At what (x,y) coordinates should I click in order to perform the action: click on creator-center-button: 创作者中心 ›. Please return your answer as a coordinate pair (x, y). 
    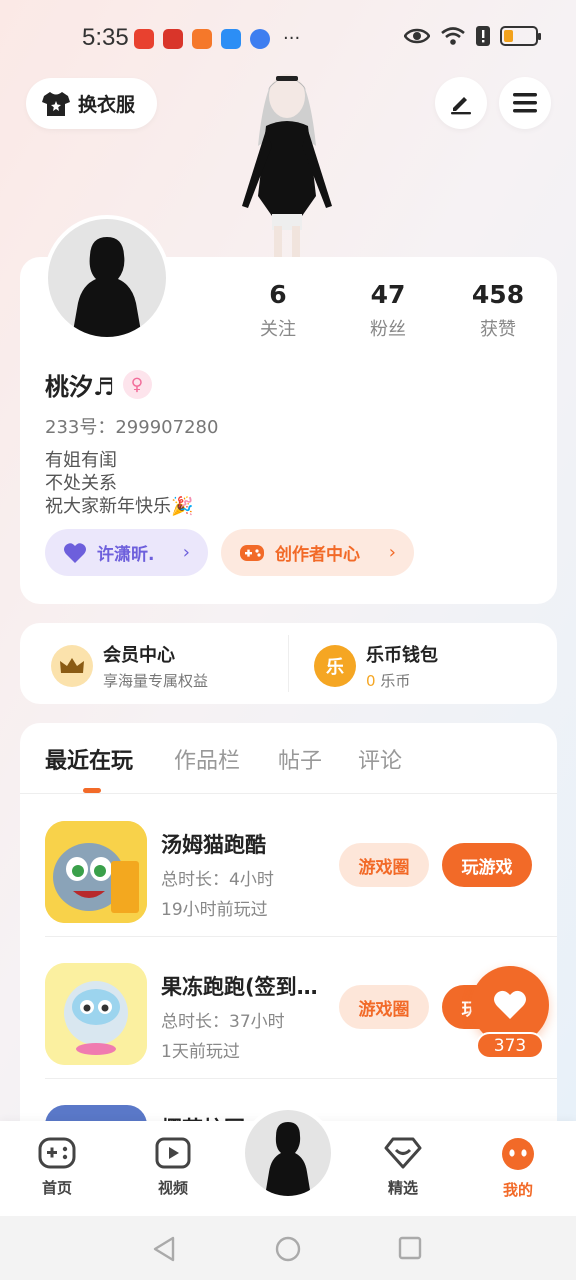
    Looking at the image, I should click on (317, 552).